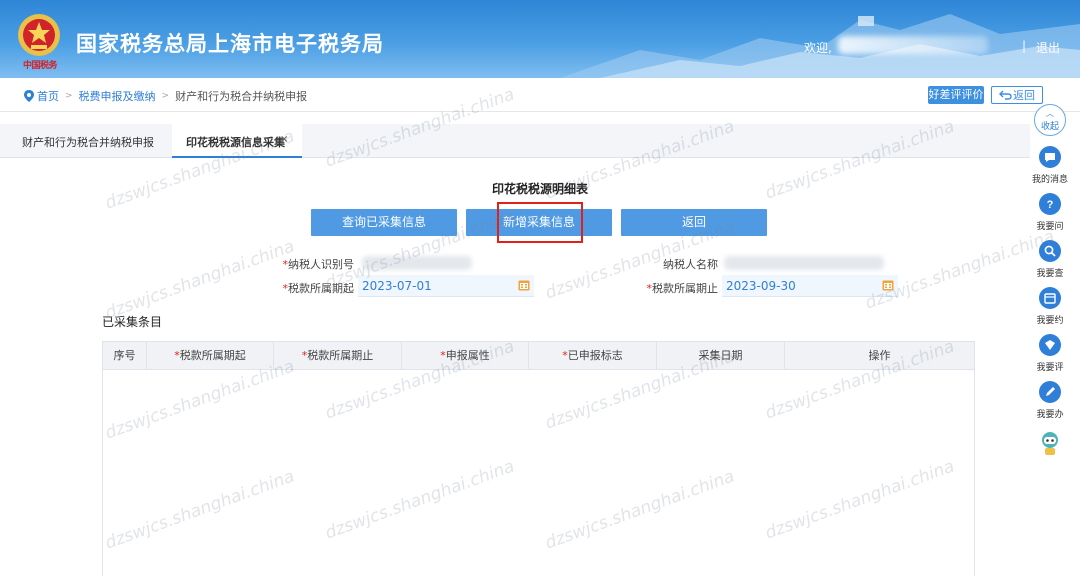 The image size is (1080, 576). I want to click on sidebar-item-appointment: 我要约, so click(1050, 306).